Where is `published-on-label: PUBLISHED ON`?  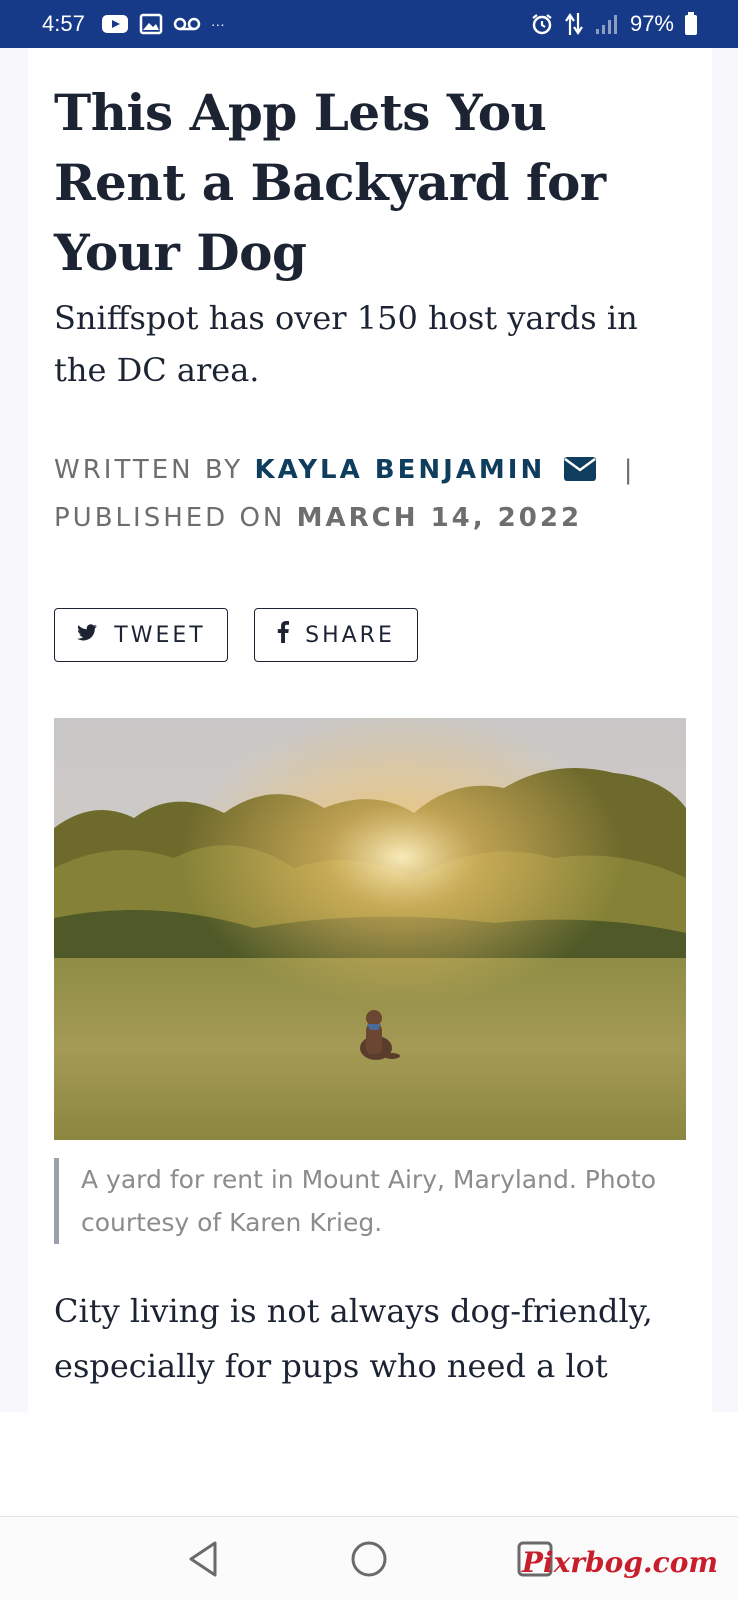 published-on-label: PUBLISHED ON is located at coordinates (170, 518).